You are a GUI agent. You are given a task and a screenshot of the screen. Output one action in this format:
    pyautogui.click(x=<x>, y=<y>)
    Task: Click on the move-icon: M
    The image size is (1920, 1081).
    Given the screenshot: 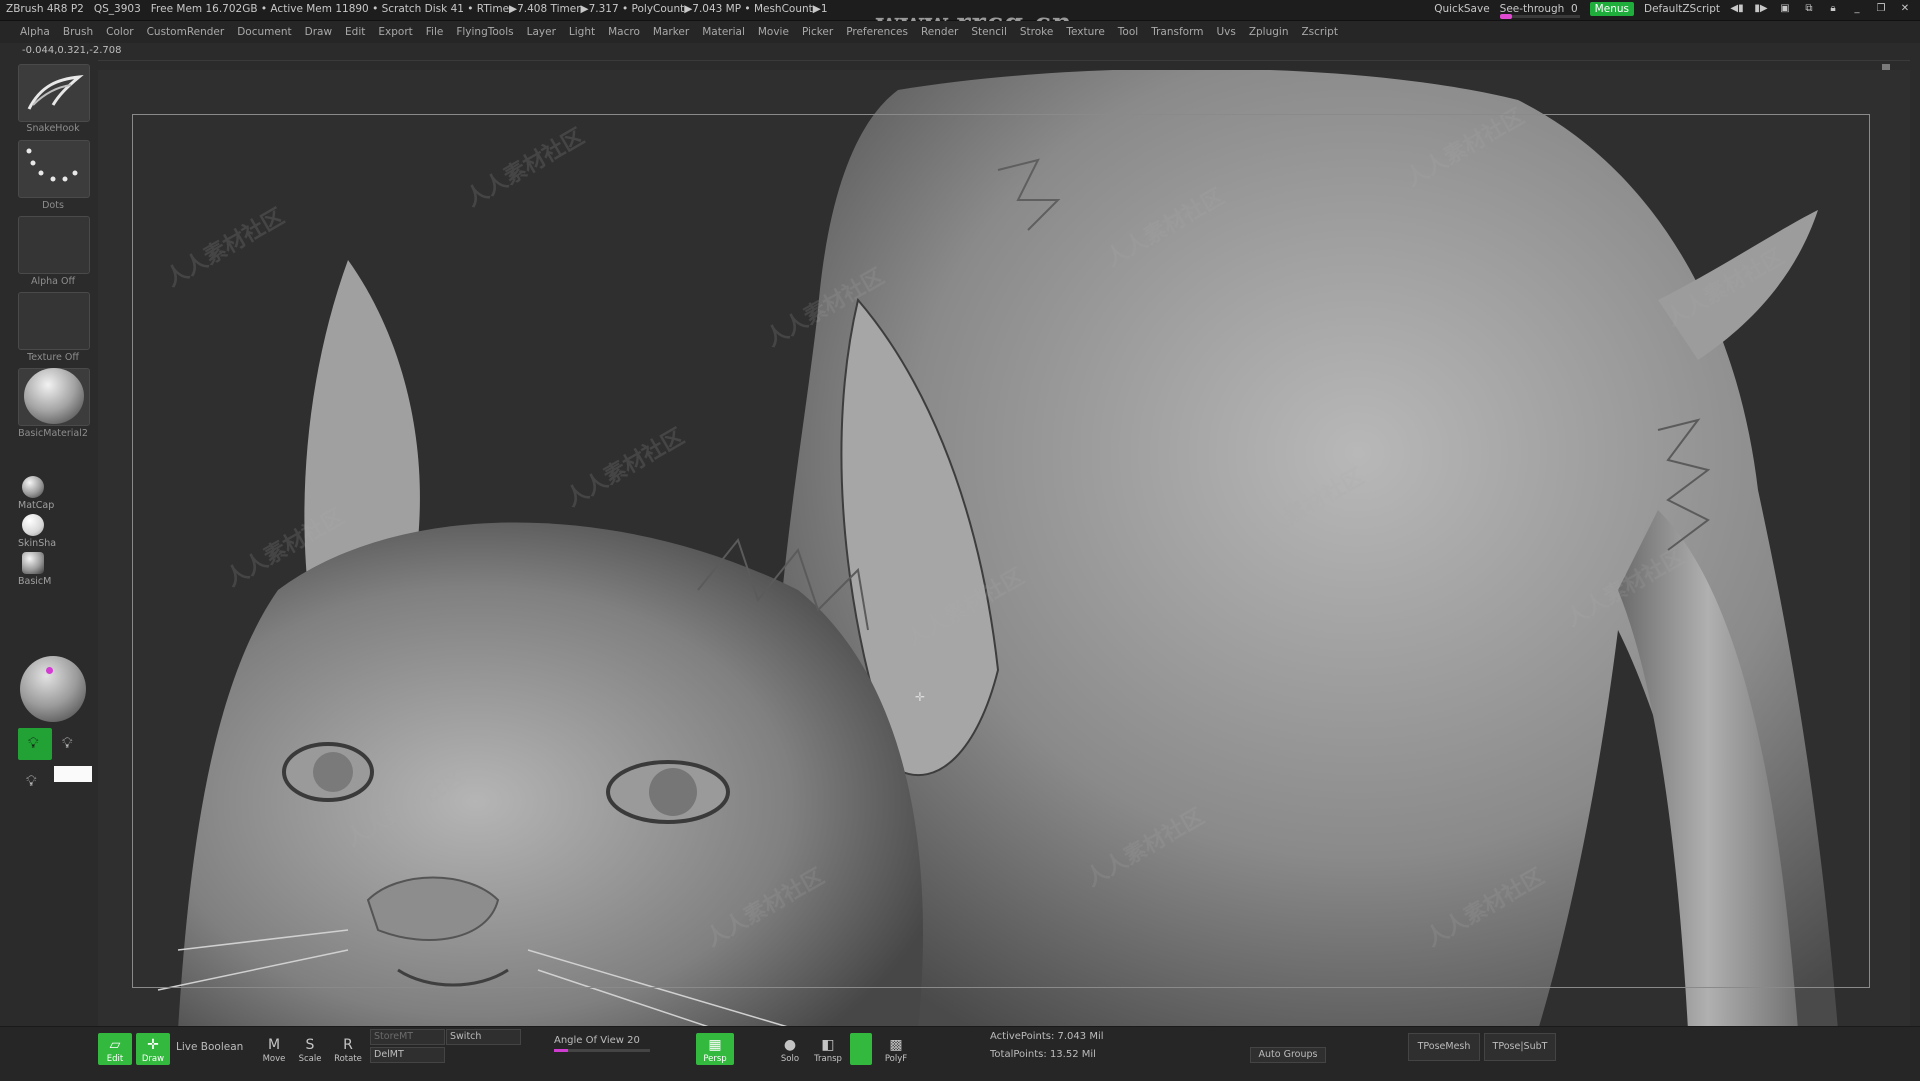 What is the action you would take?
    pyautogui.click(x=274, y=1045)
    